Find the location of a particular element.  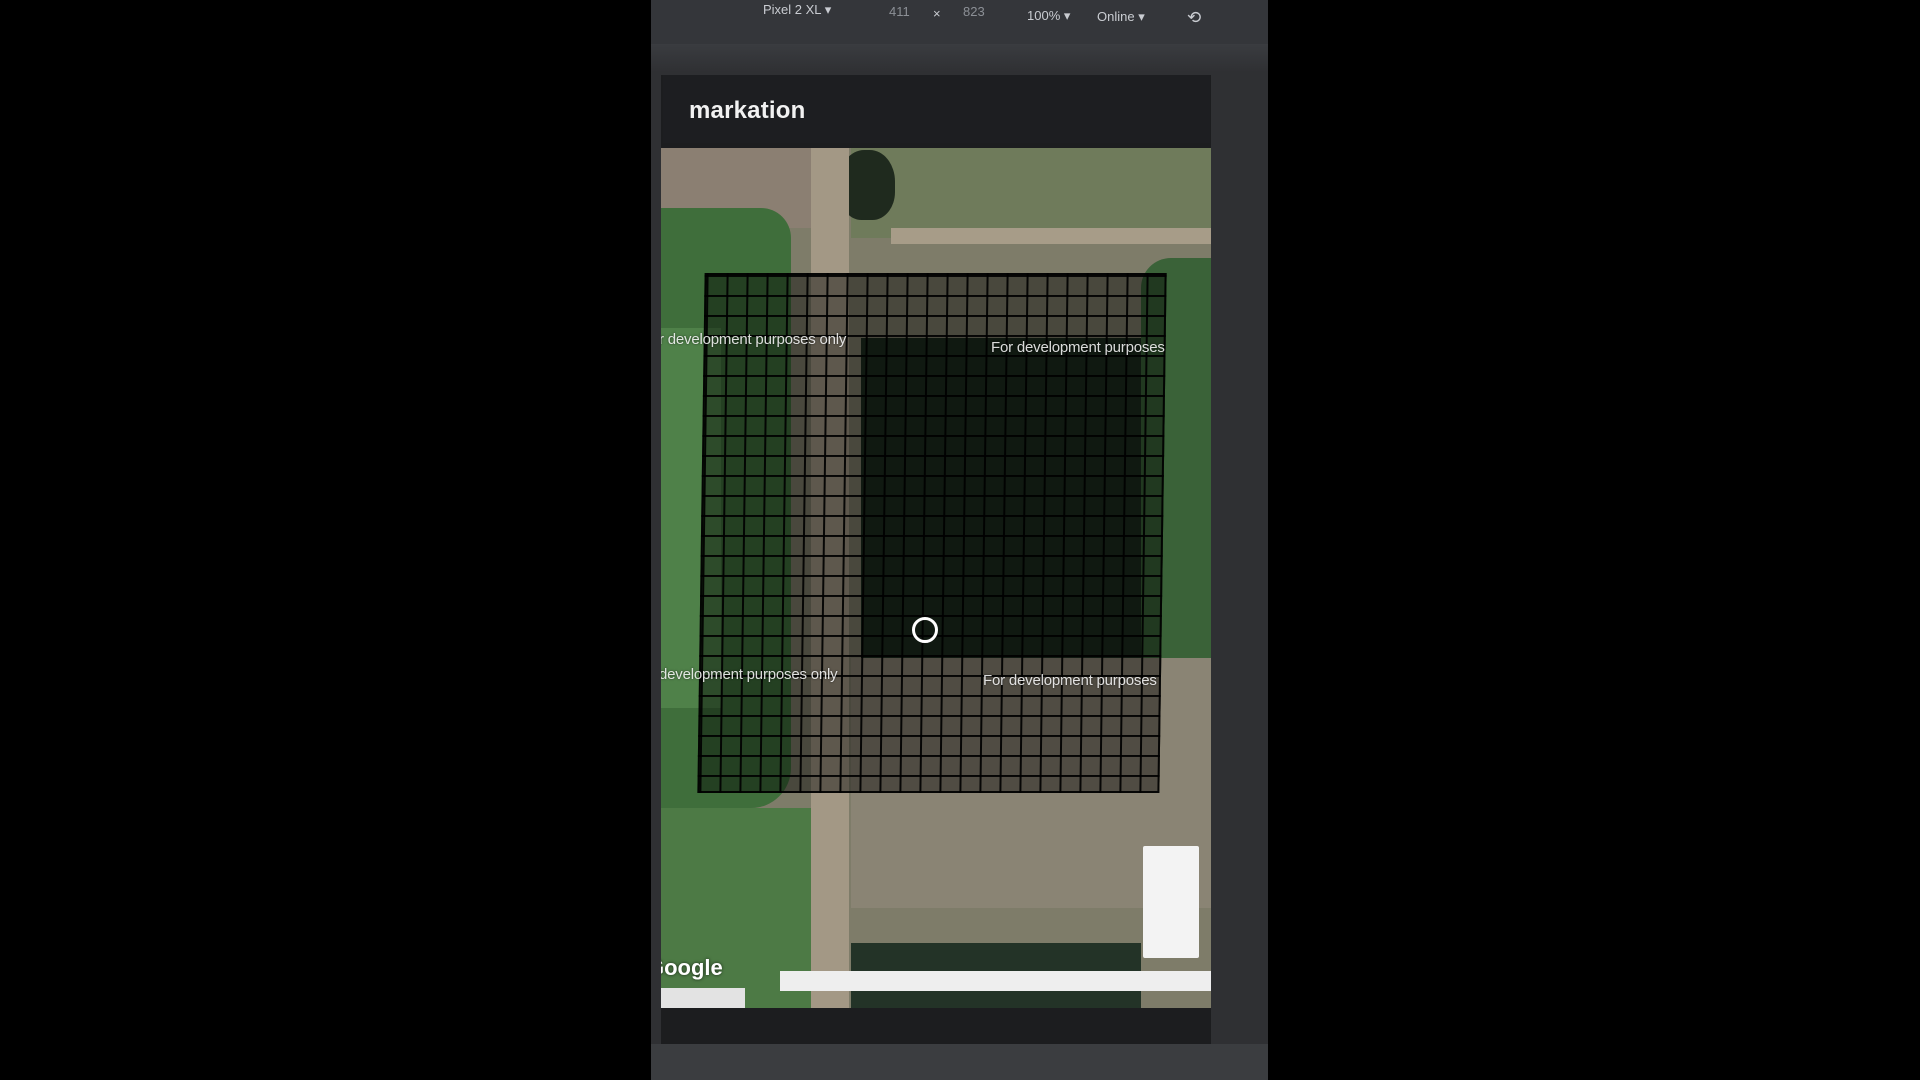

zoom-label: 100% is located at coordinates (1044, 15).